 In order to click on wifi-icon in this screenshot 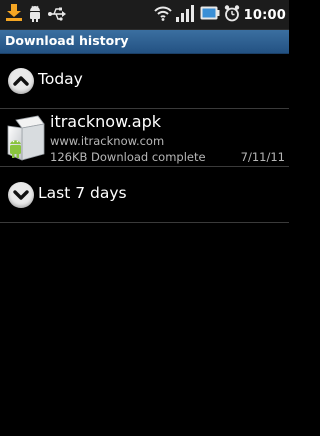, I will do `click(162, 15)`.